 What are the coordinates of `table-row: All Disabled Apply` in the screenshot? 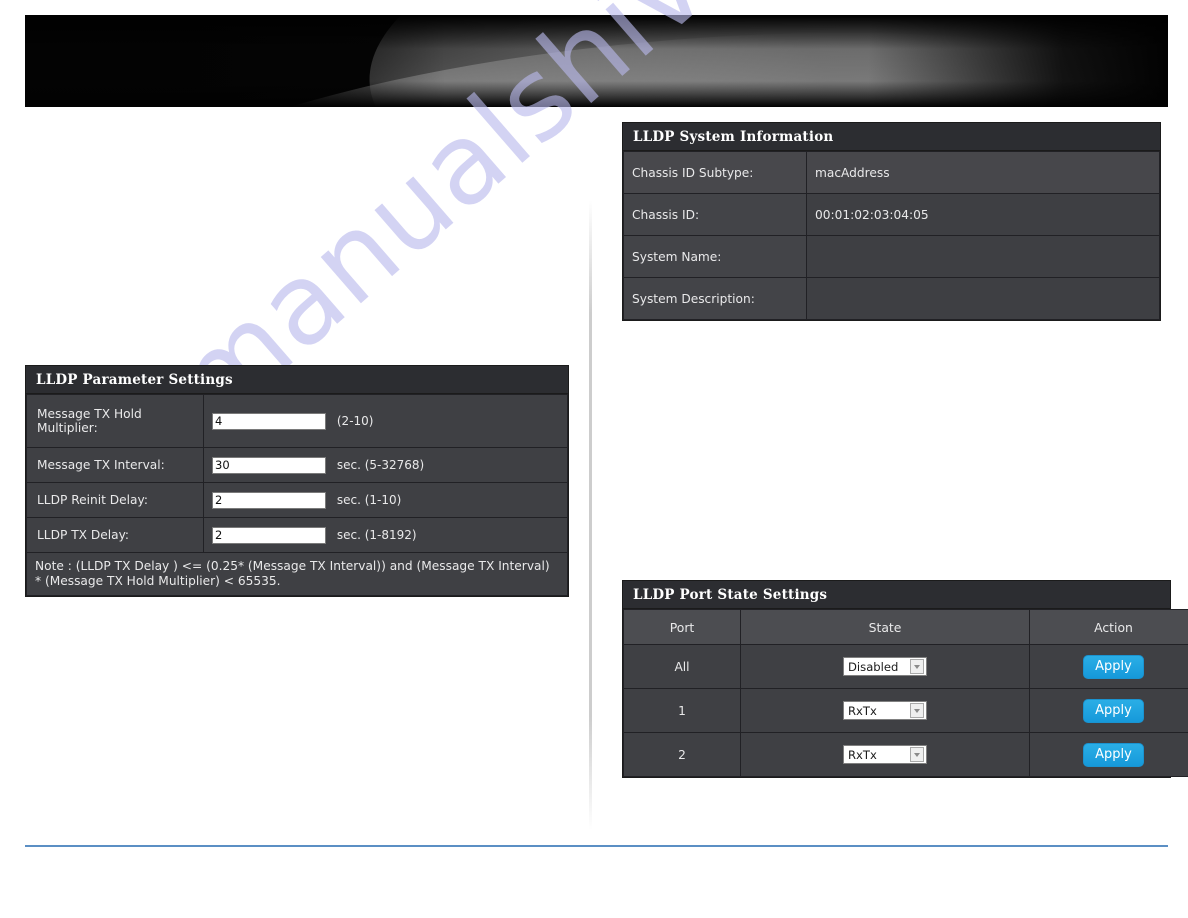 It's located at (905, 666).